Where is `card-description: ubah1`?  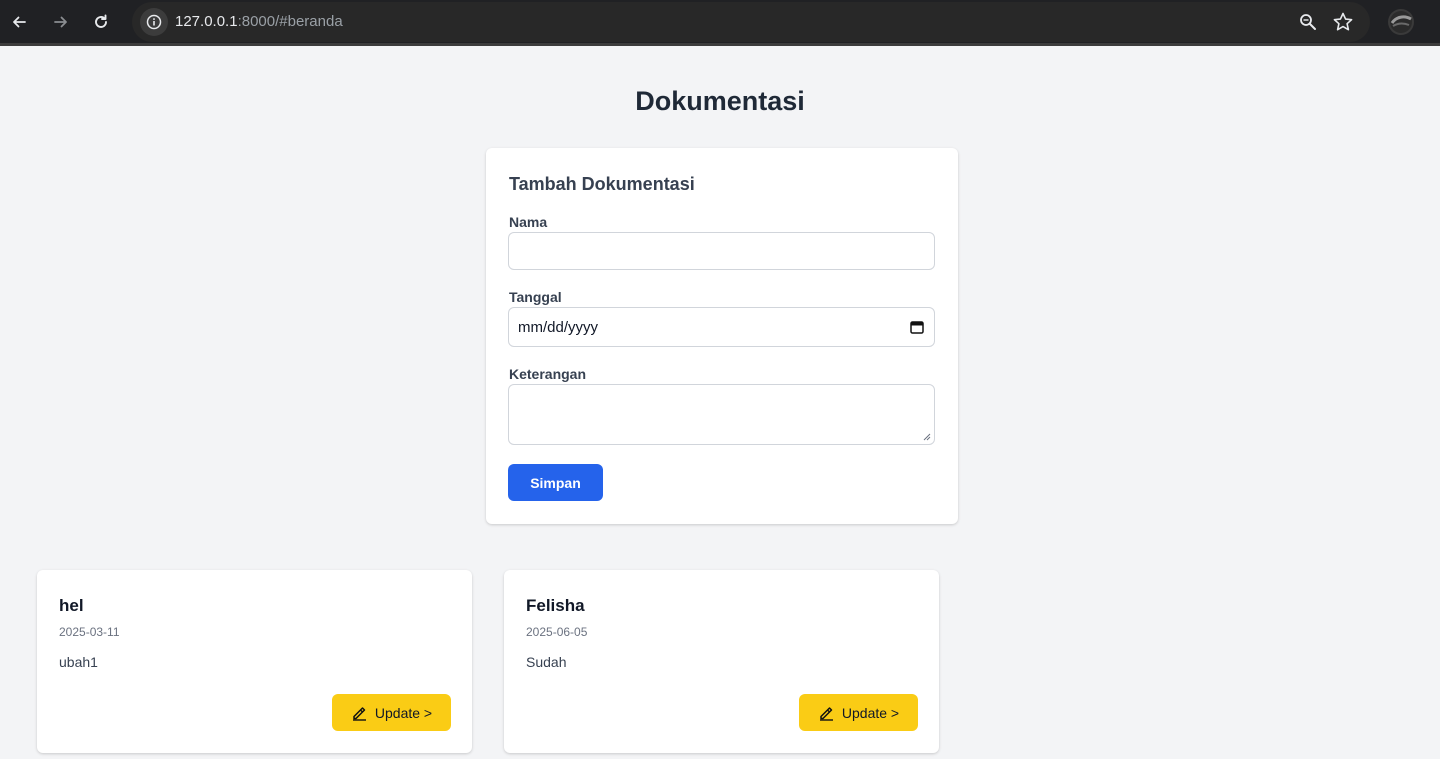 card-description: ubah1 is located at coordinates (78, 662).